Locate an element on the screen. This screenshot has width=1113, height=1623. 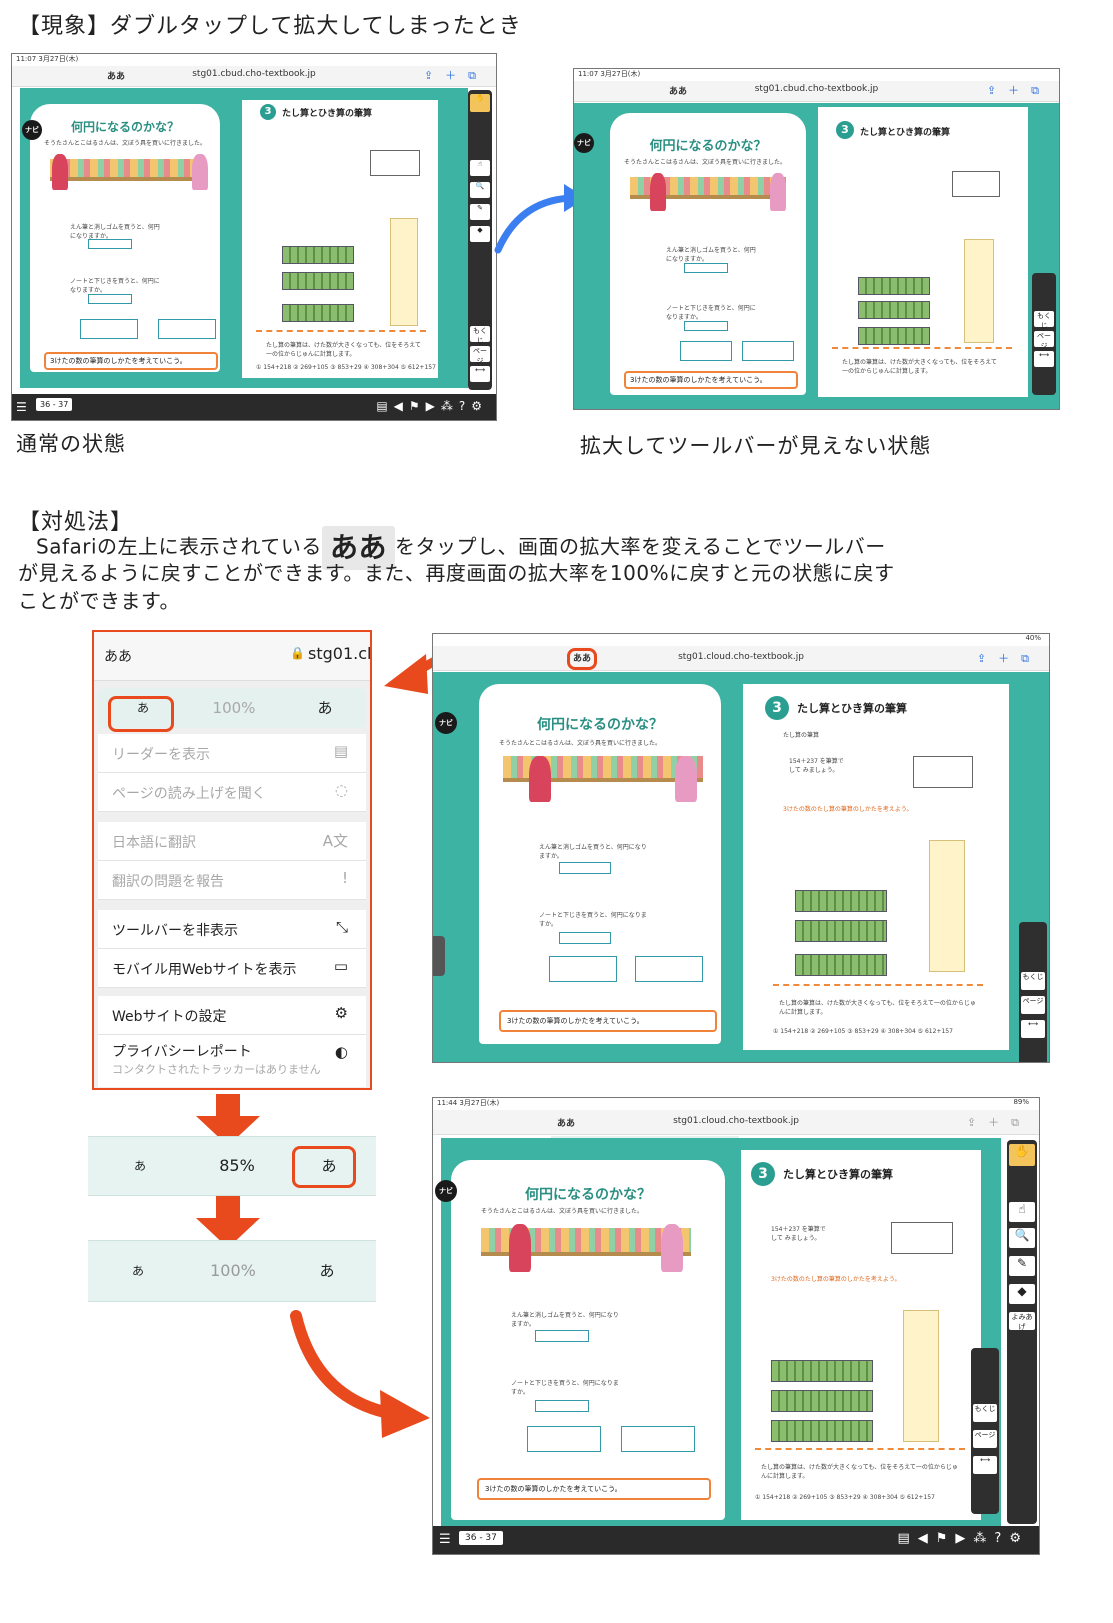
question-2: ノートと下じきを買うと、何円になりますか。 is located at coordinates (565, 1388).